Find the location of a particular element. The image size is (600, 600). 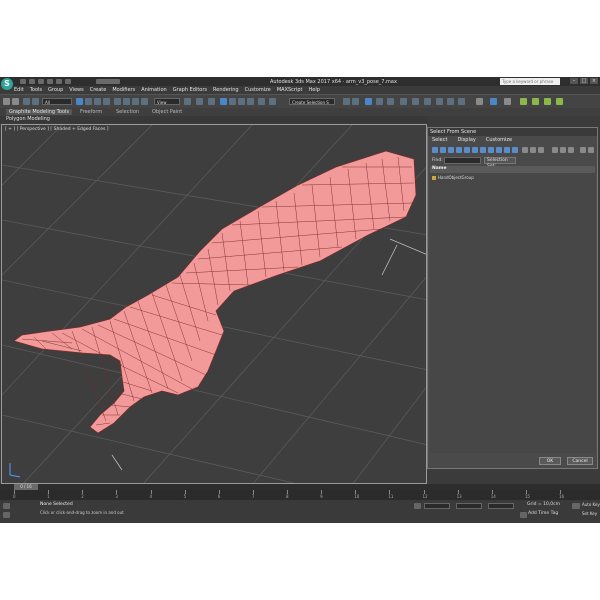

skin-green-icon is located at coordinates (559, 101).